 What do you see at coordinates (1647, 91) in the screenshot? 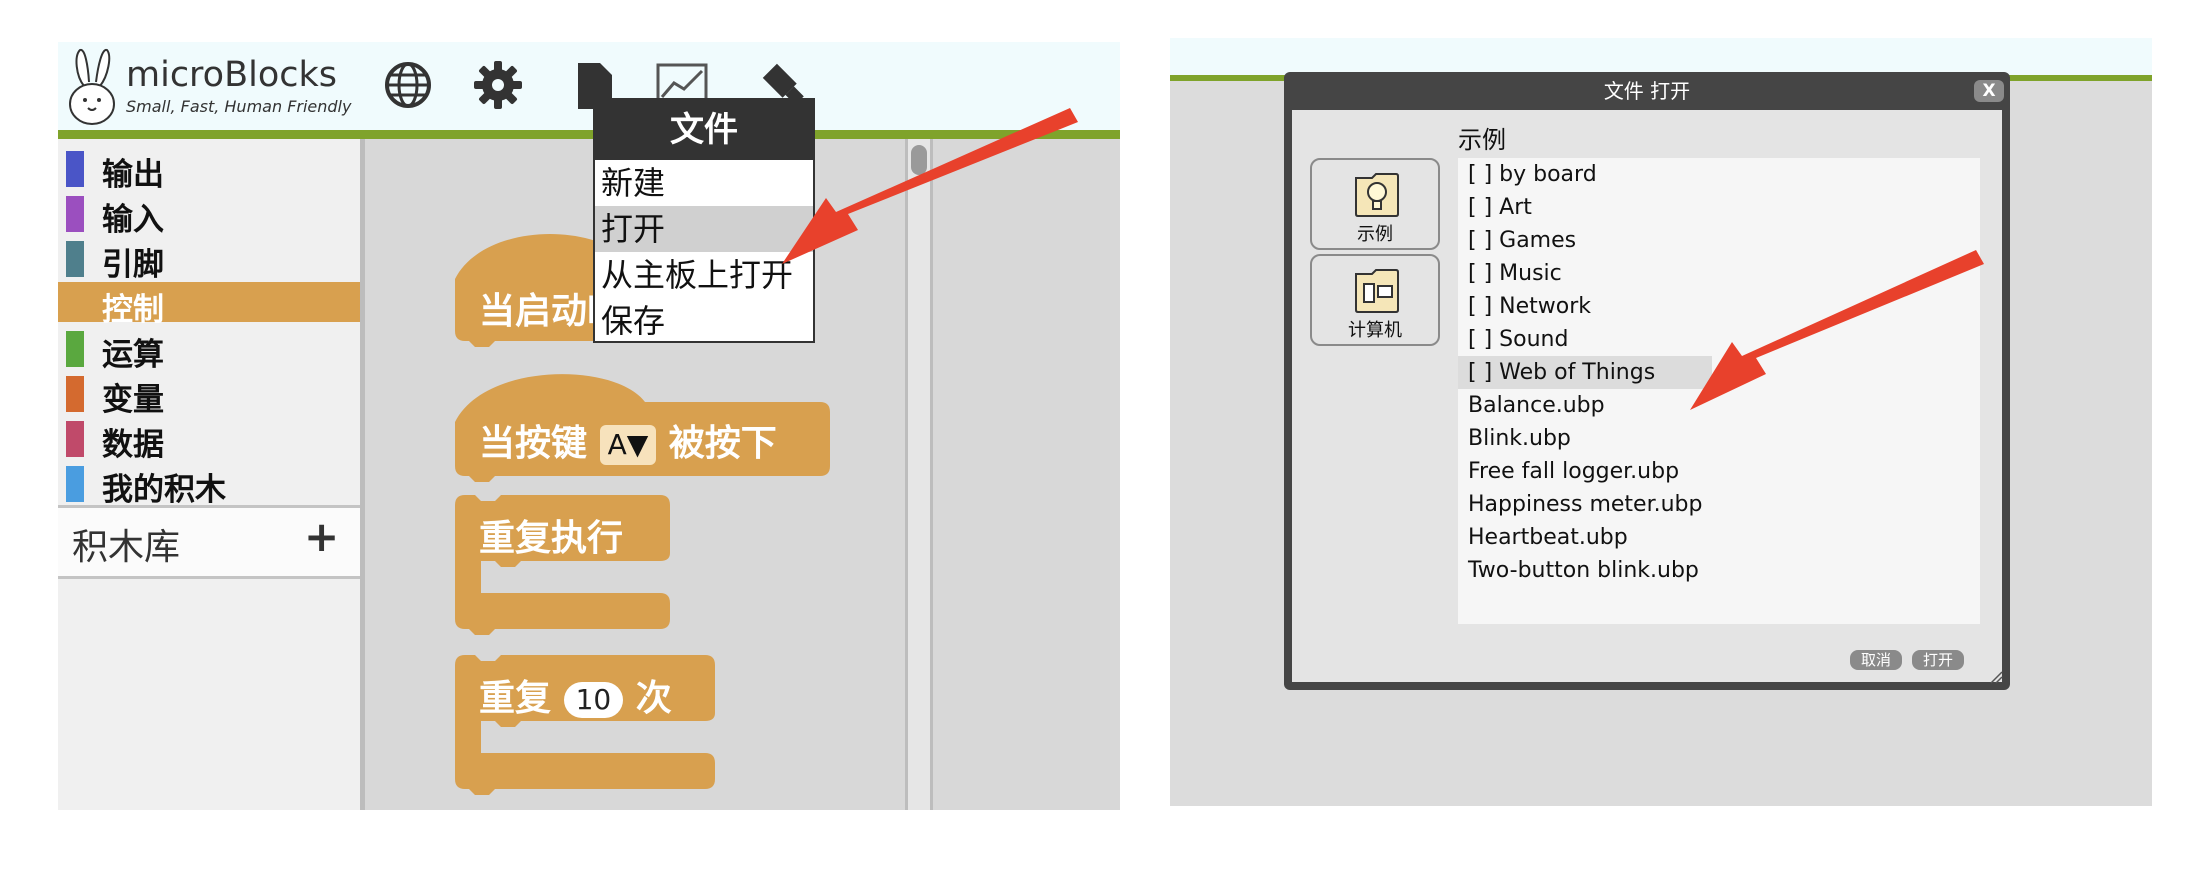
I see `dialog-title: 文件 打开` at bounding box center [1647, 91].